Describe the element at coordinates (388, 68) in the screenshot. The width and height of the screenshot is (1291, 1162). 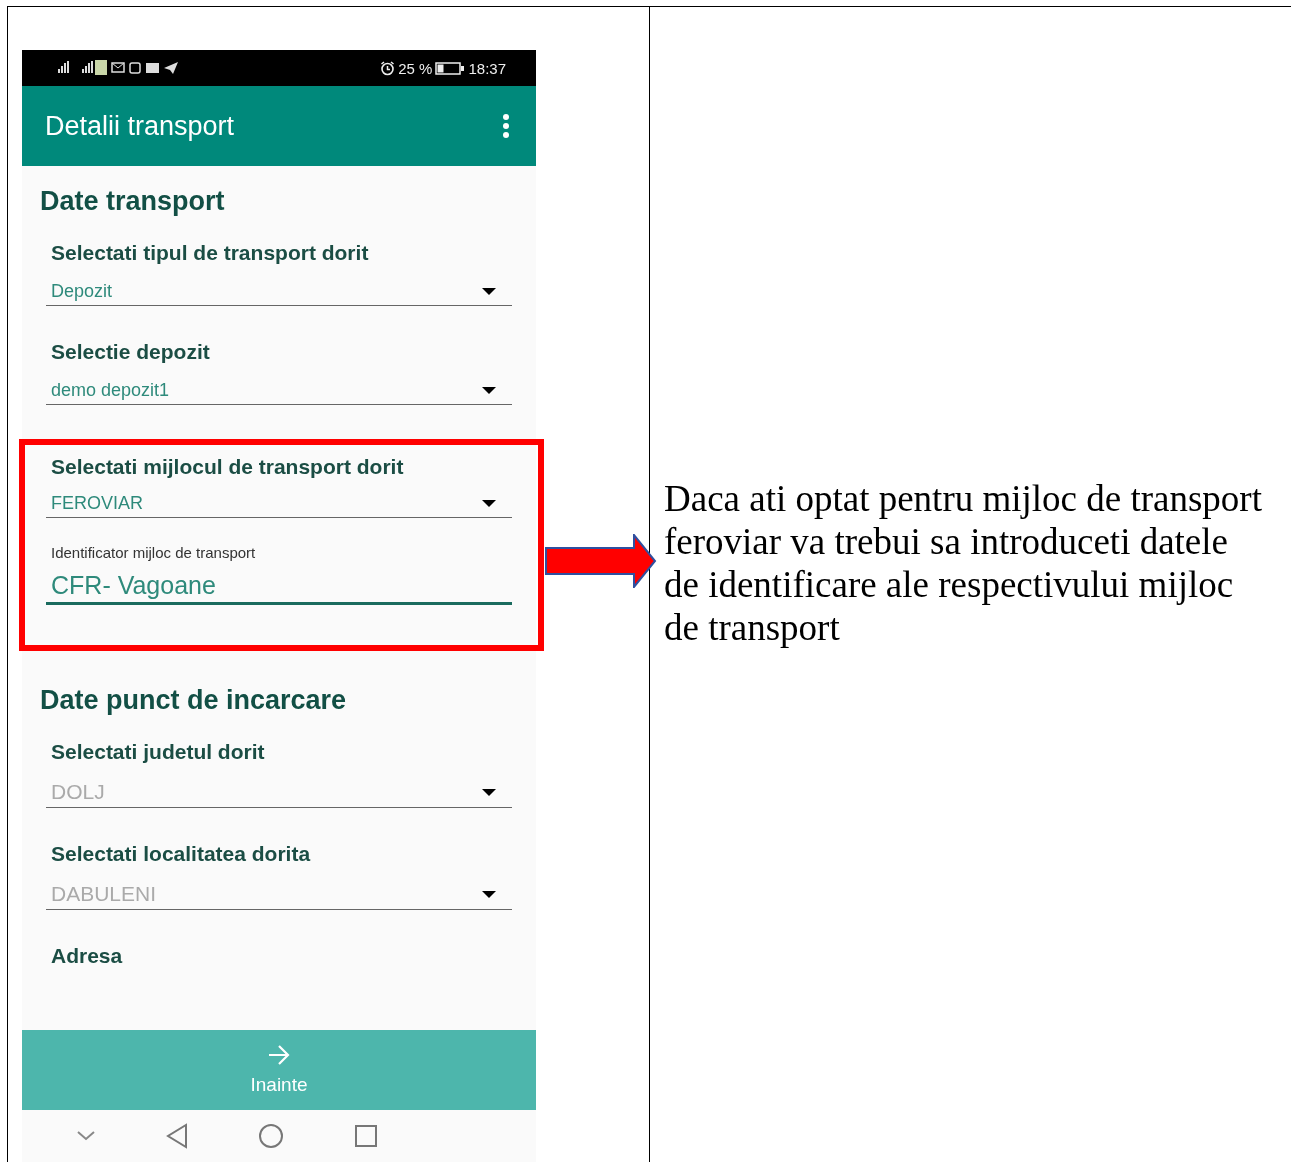
I see `alarm-icon` at that location.